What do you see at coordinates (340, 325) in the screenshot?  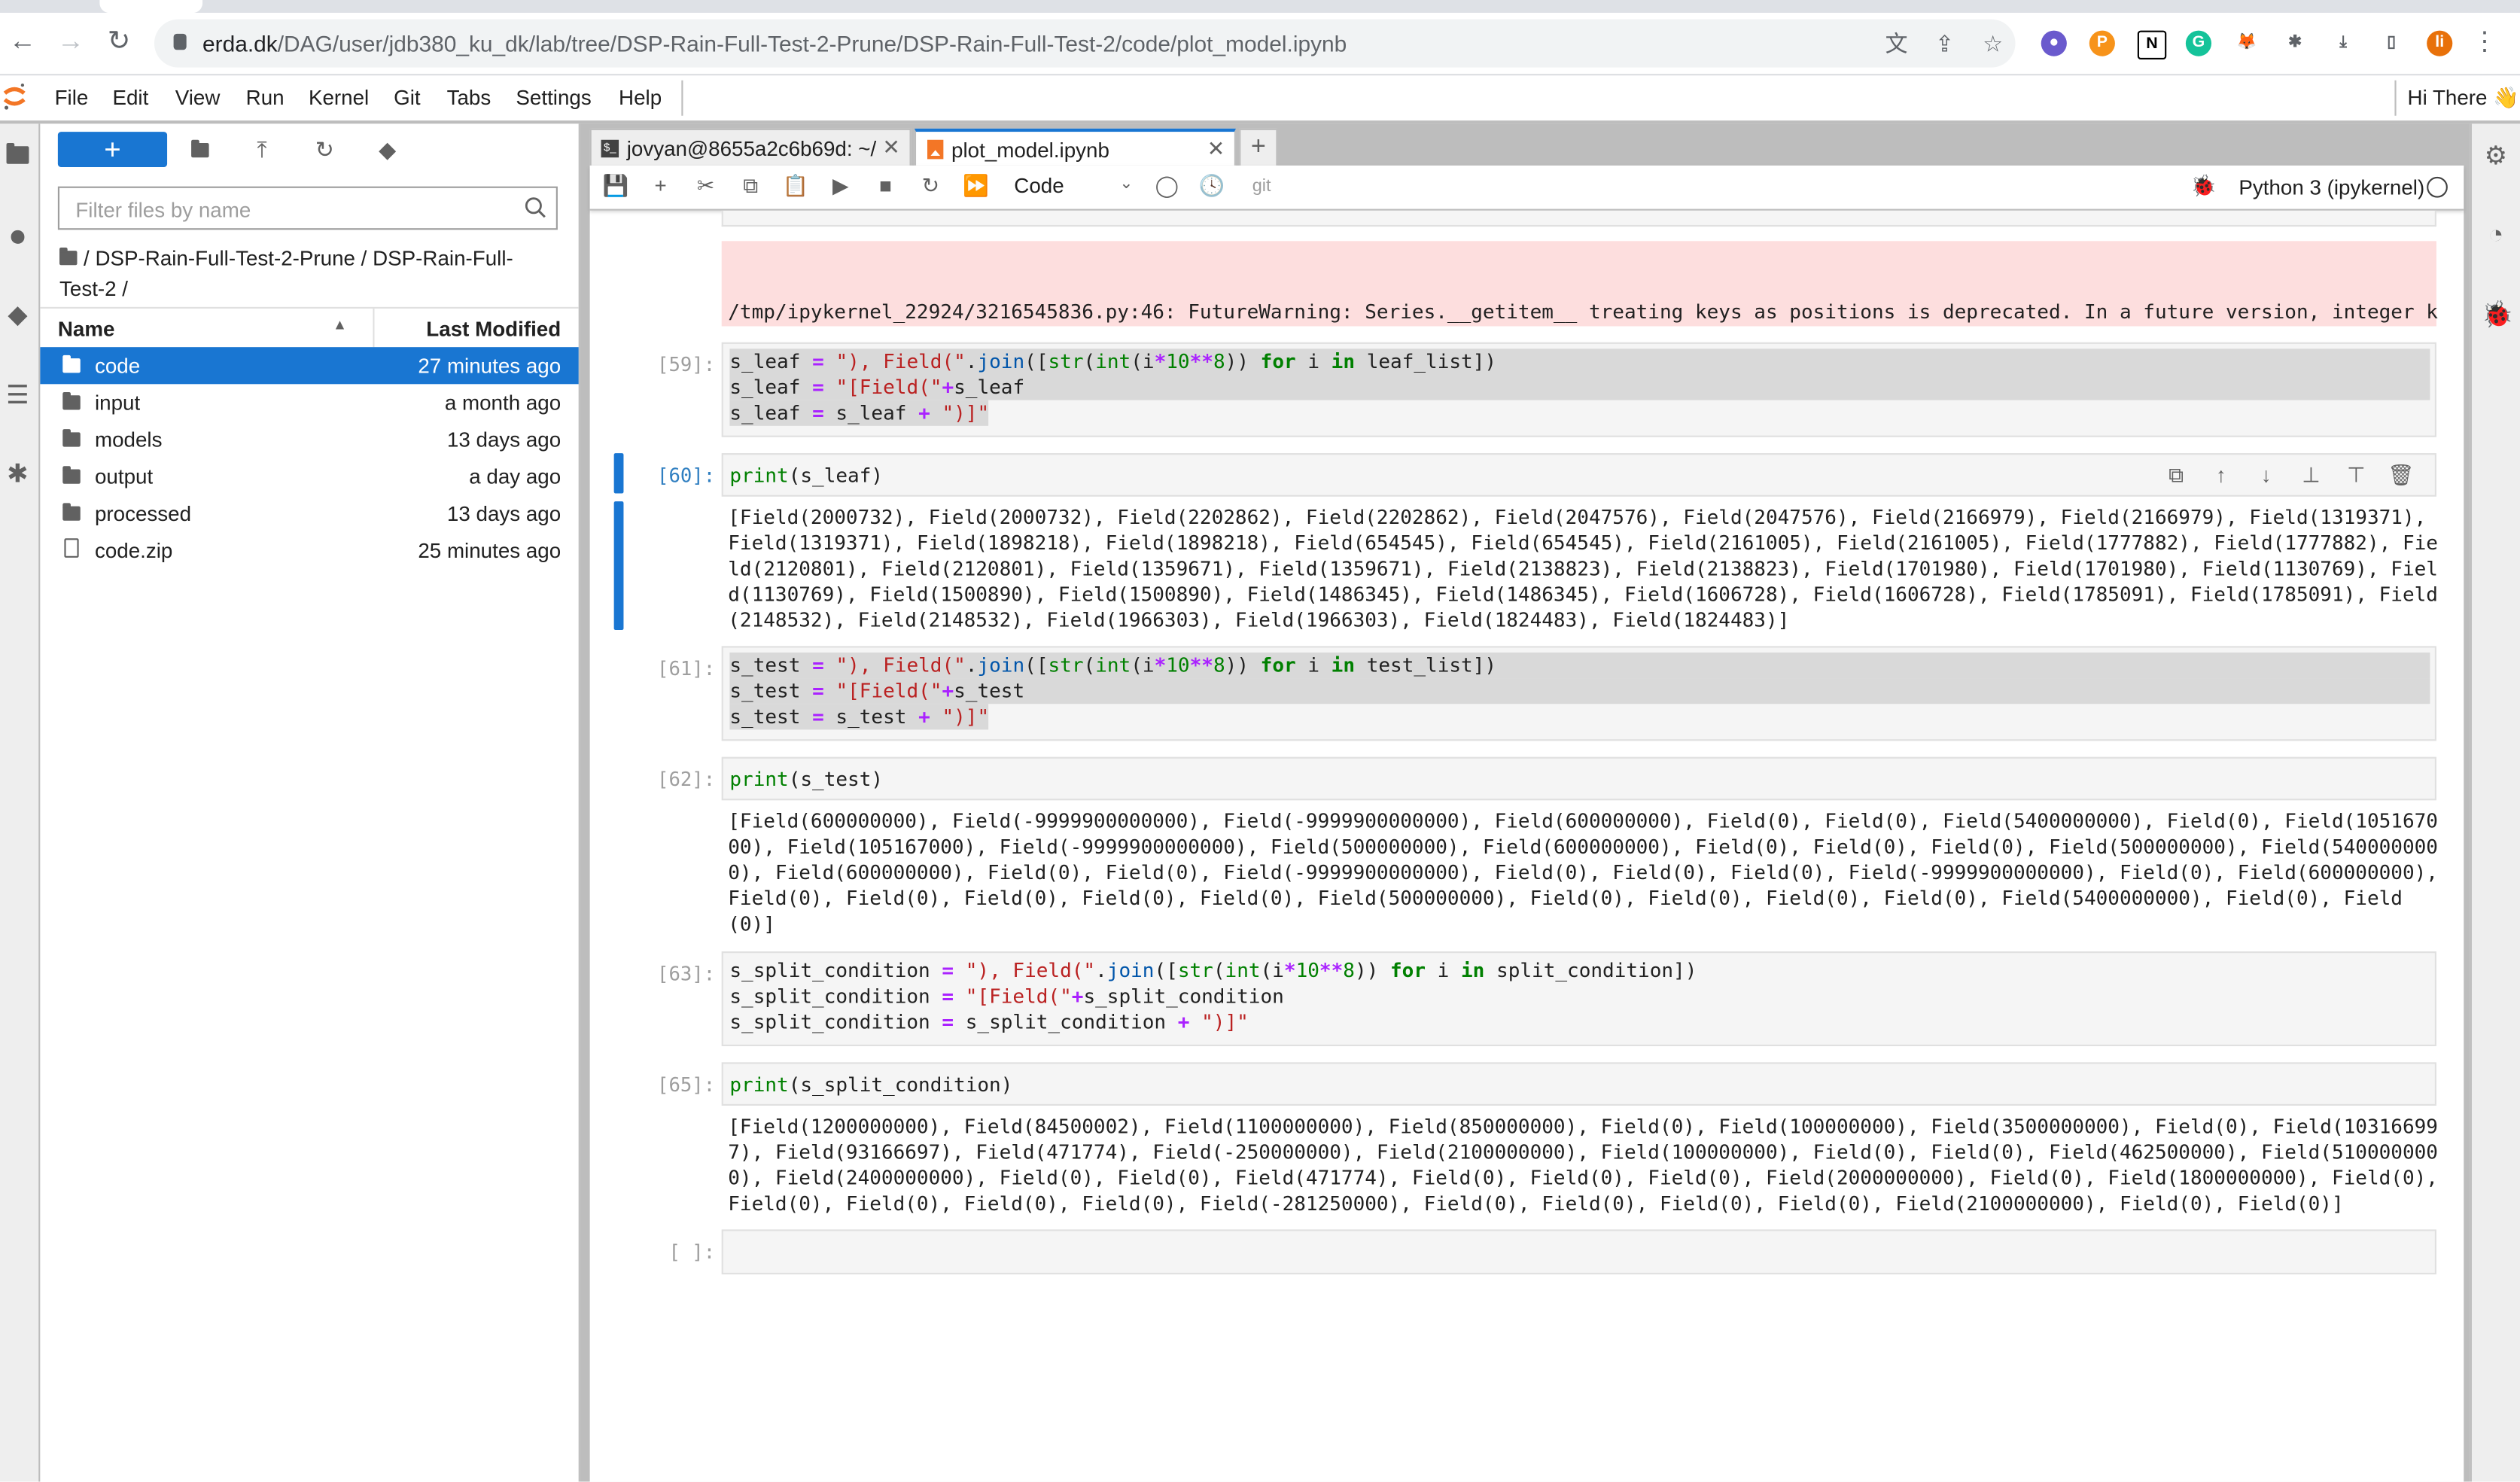 I see `sort-ascending-icon: ▲` at bounding box center [340, 325].